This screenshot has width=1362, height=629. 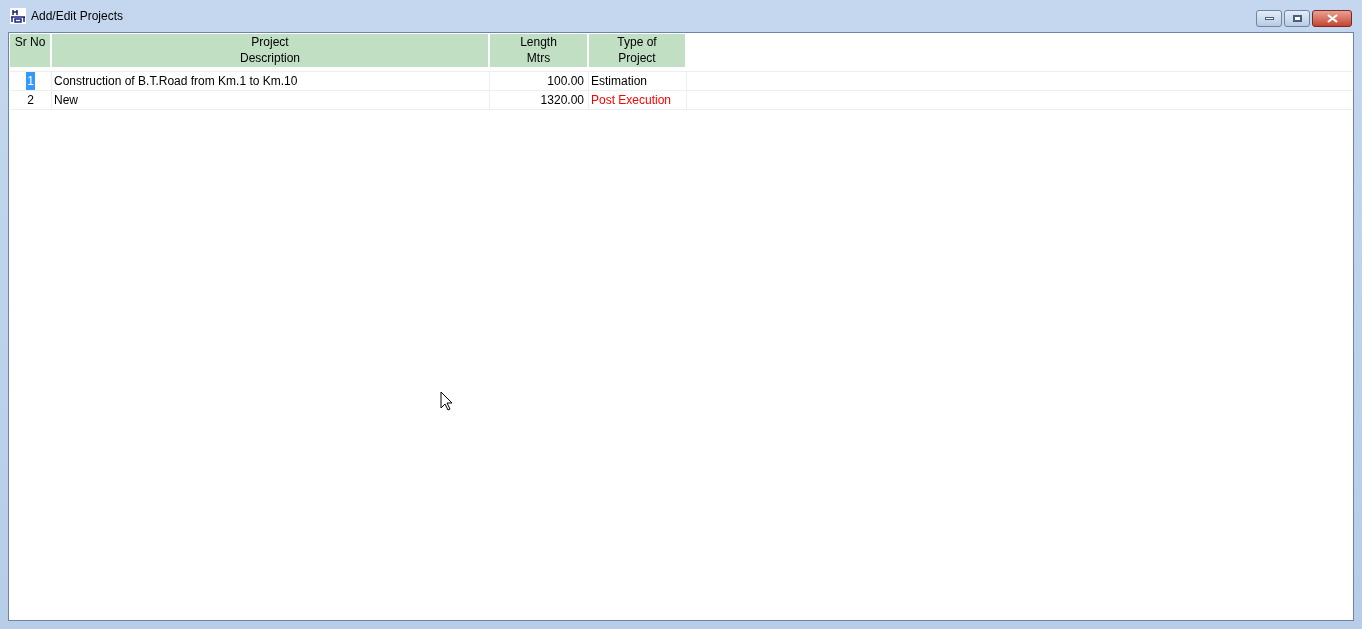 What do you see at coordinates (66, 100) in the screenshot?
I see `table-cell-text: New` at bounding box center [66, 100].